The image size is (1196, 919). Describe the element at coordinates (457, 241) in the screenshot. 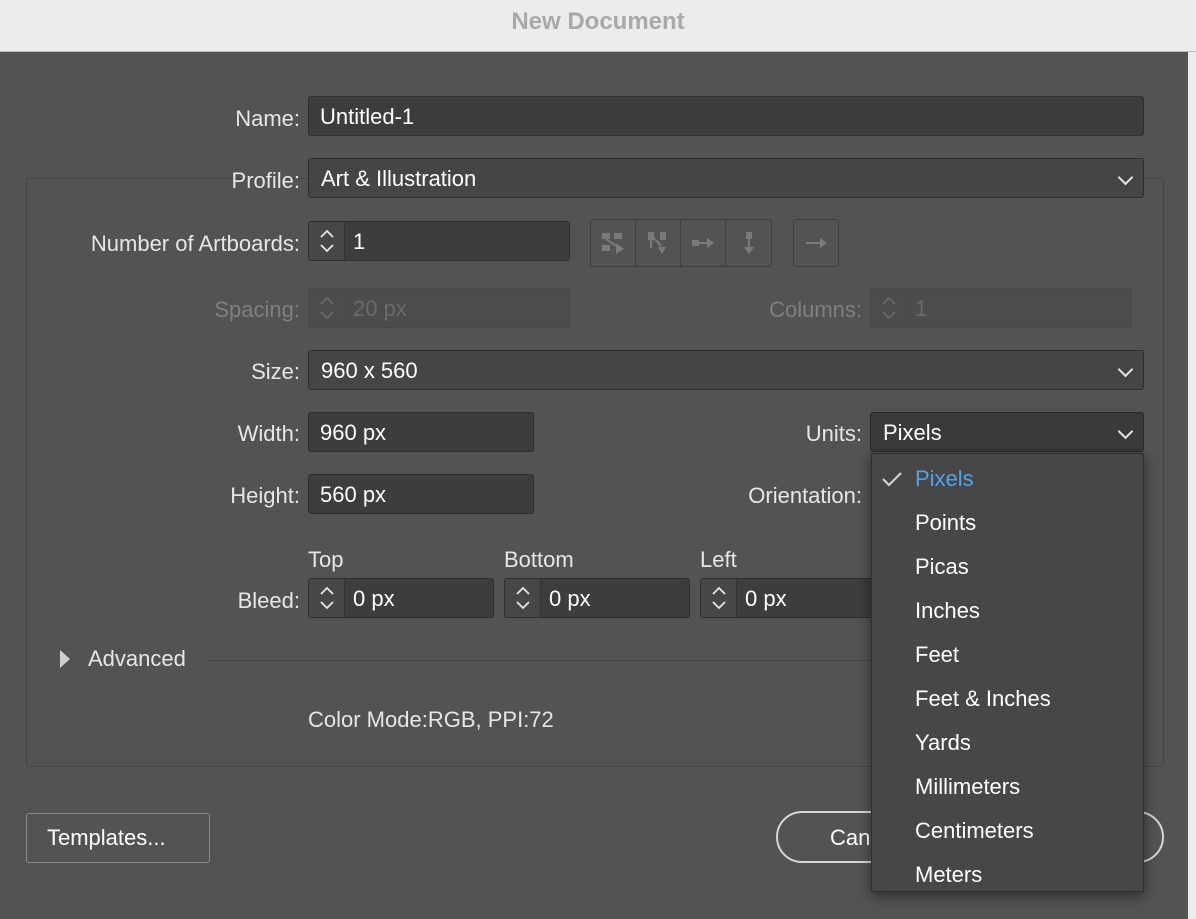

I see `artboards-value: 1` at that location.